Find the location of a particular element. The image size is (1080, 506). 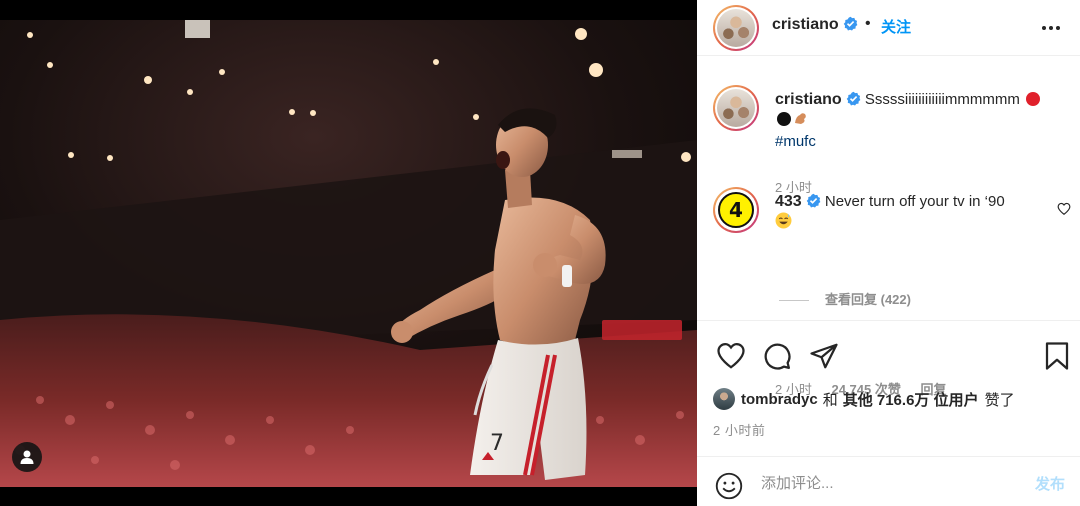

post-header: cristiano • 关注 is located at coordinates (888, 28).